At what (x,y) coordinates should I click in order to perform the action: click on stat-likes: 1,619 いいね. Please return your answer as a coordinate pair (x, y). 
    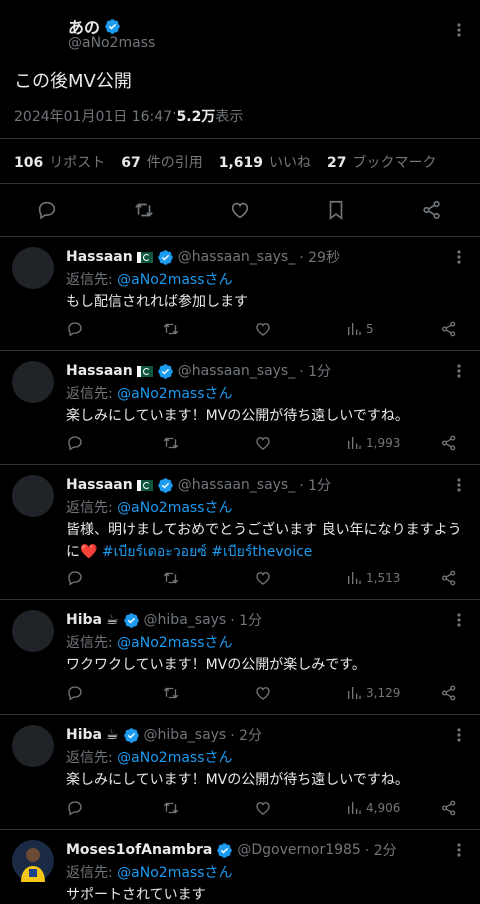
    Looking at the image, I should click on (265, 162).